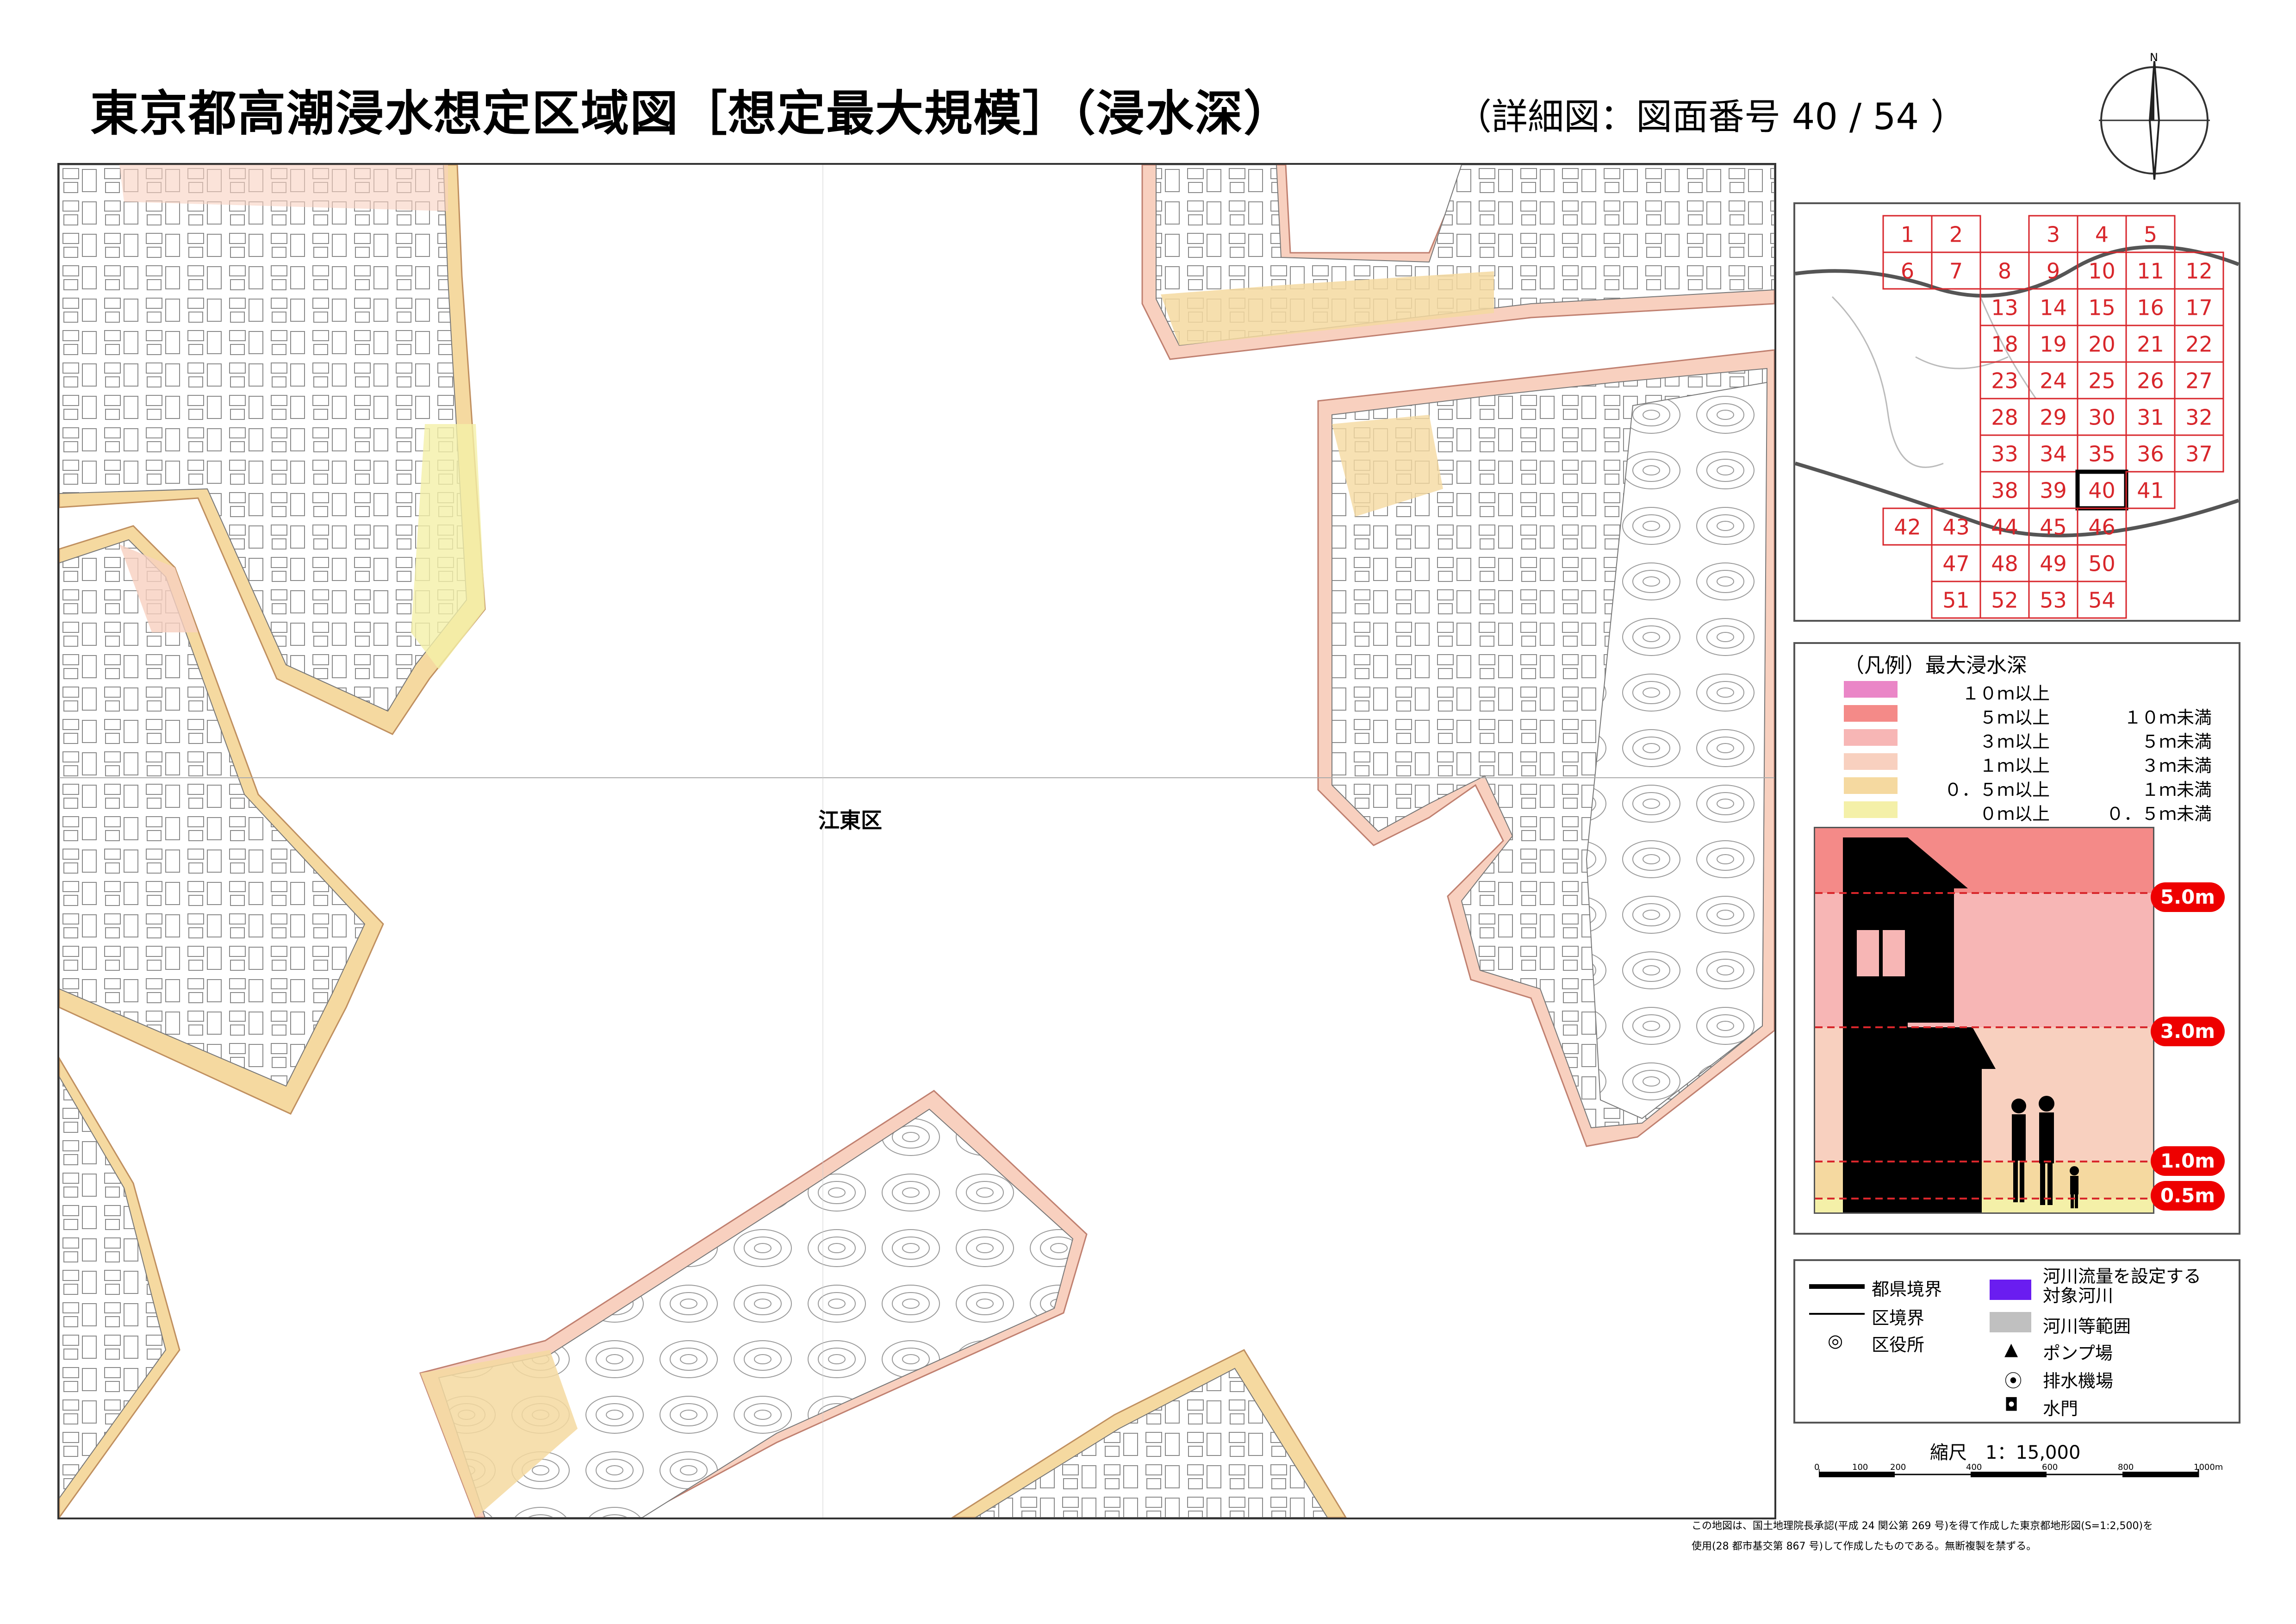 This screenshot has height=1624, width=2296. Describe the element at coordinates (2004, 381) in the screenshot. I see `index-cell-label: 23` at that location.